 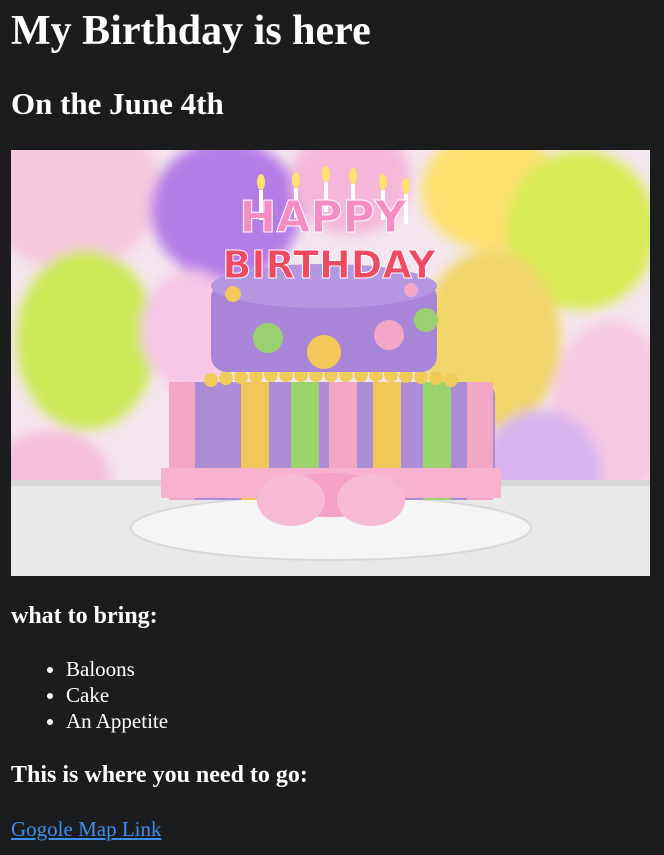 I want to click on page-subtitle: On the June 4th, so click(x=117, y=103).